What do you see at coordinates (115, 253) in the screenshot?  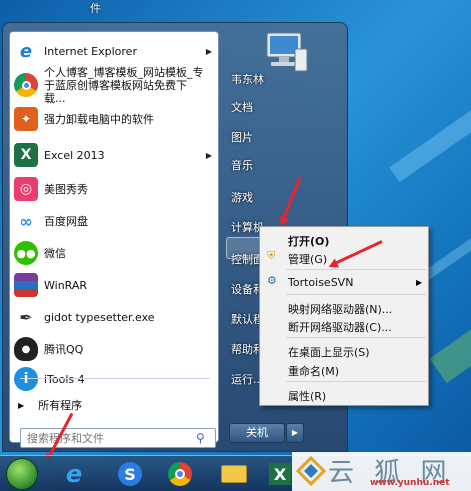 I see `program-wechat: ●● 微信` at bounding box center [115, 253].